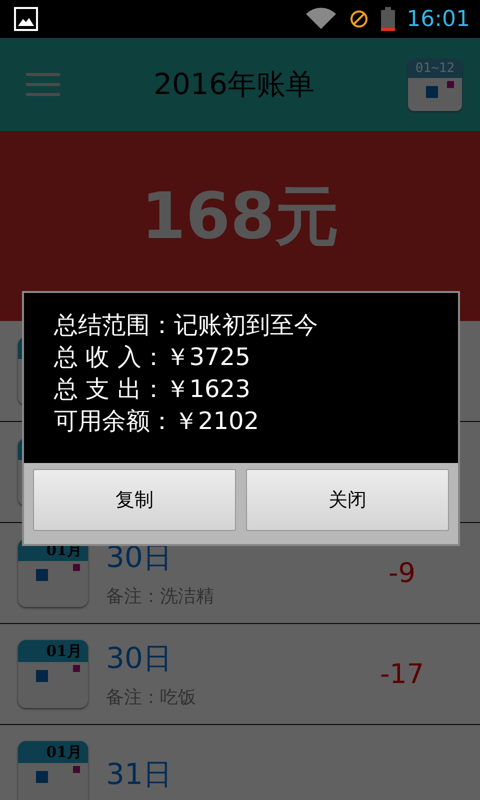  What do you see at coordinates (438, 19) in the screenshot?
I see `clock: 16:01` at bounding box center [438, 19].